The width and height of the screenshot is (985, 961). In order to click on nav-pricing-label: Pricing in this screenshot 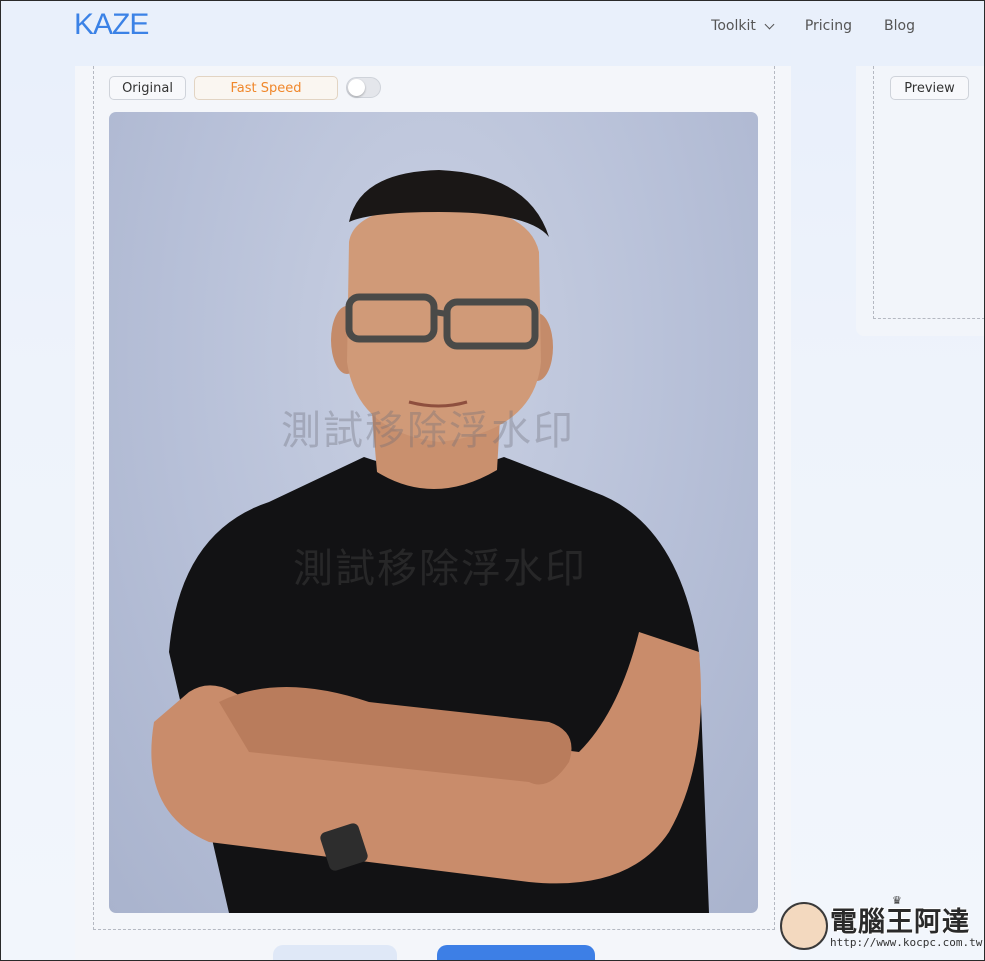, I will do `click(828, 26)`.